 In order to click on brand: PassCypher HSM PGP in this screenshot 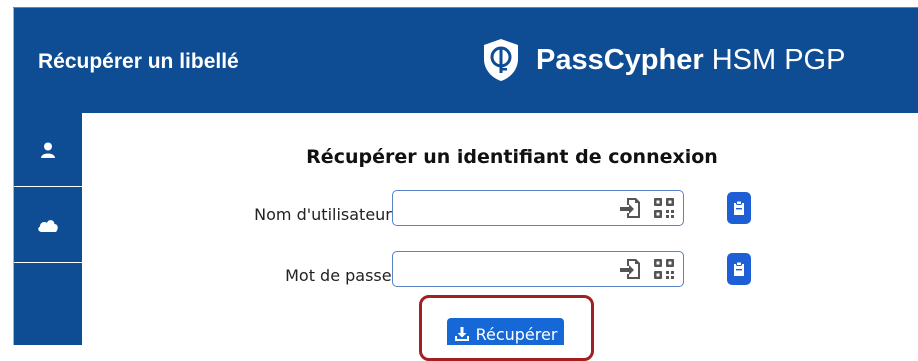, I will do `click(662, 60)`.